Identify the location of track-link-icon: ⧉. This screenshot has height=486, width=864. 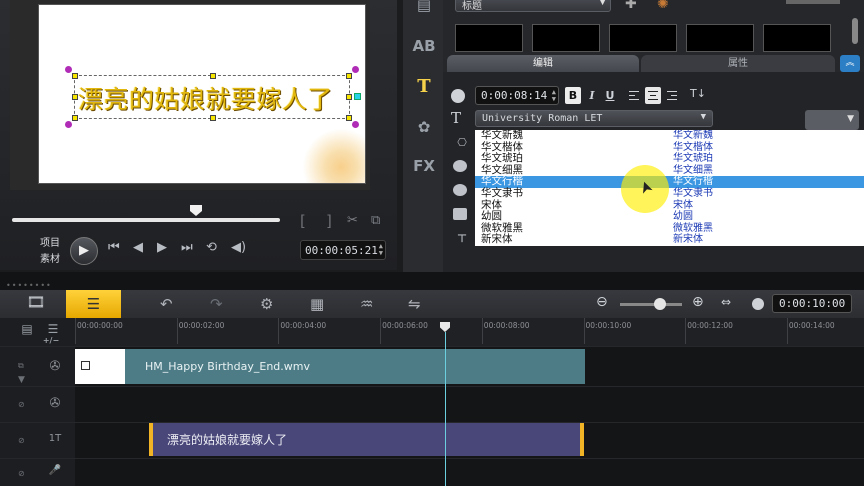
(21, 366).